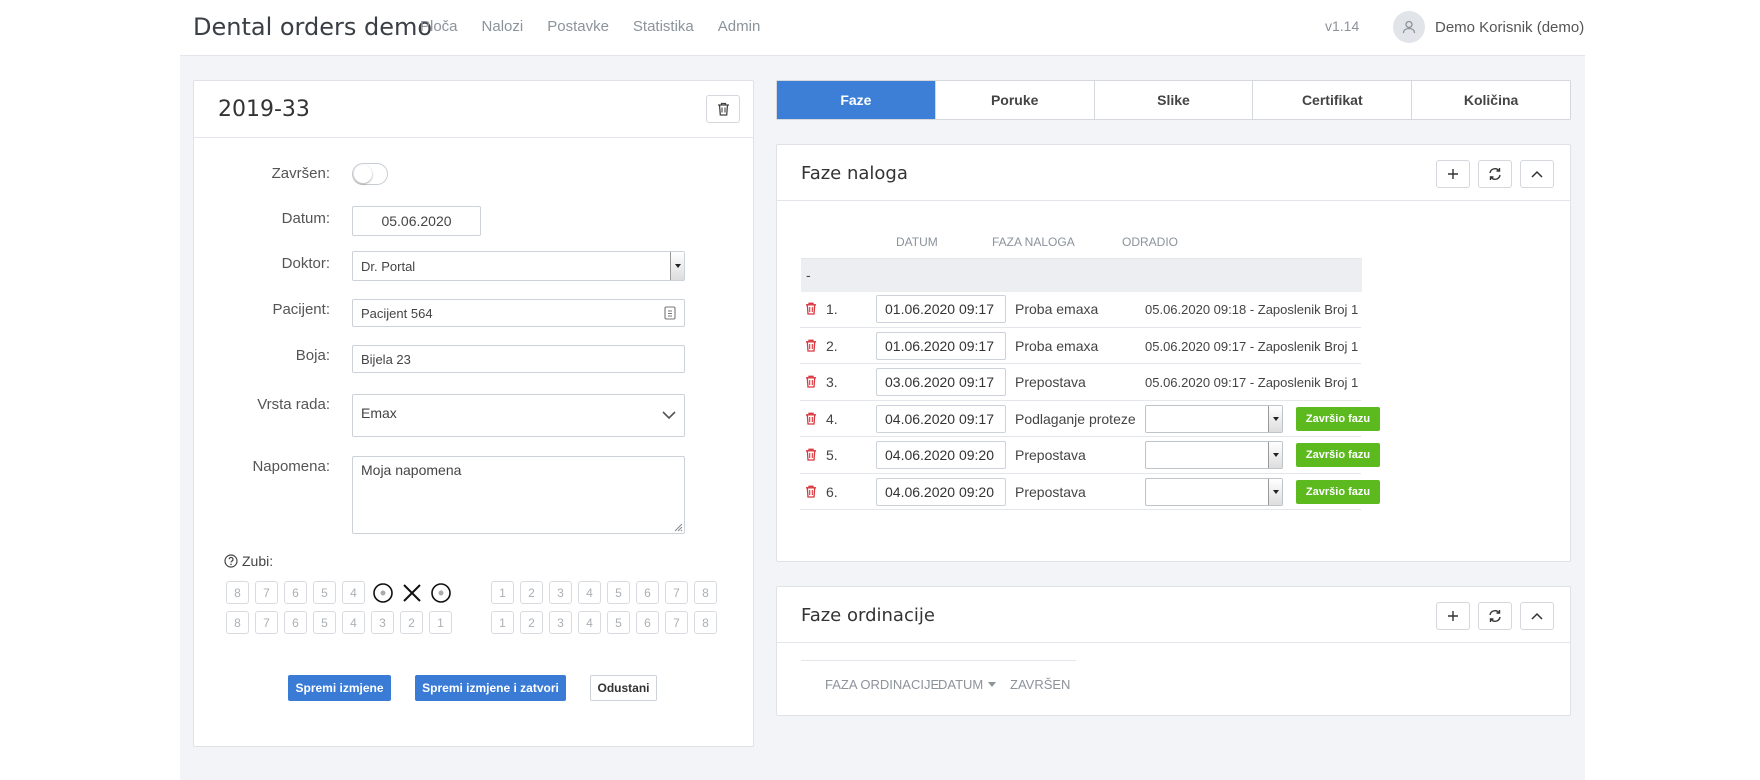 The height and width of the screenshot is (780, 1760). Describe the element at coordinates (578, 26) in the screenshot. I see `nav-item-postavke: Postavke` at that location.